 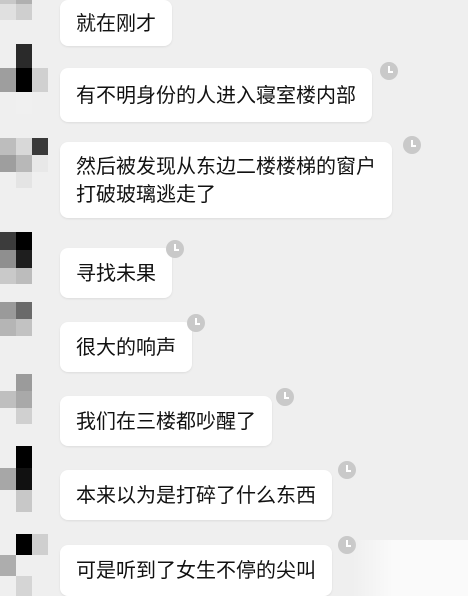 I want to click on message-text: 很大的响声, so click(x=126, y=347).